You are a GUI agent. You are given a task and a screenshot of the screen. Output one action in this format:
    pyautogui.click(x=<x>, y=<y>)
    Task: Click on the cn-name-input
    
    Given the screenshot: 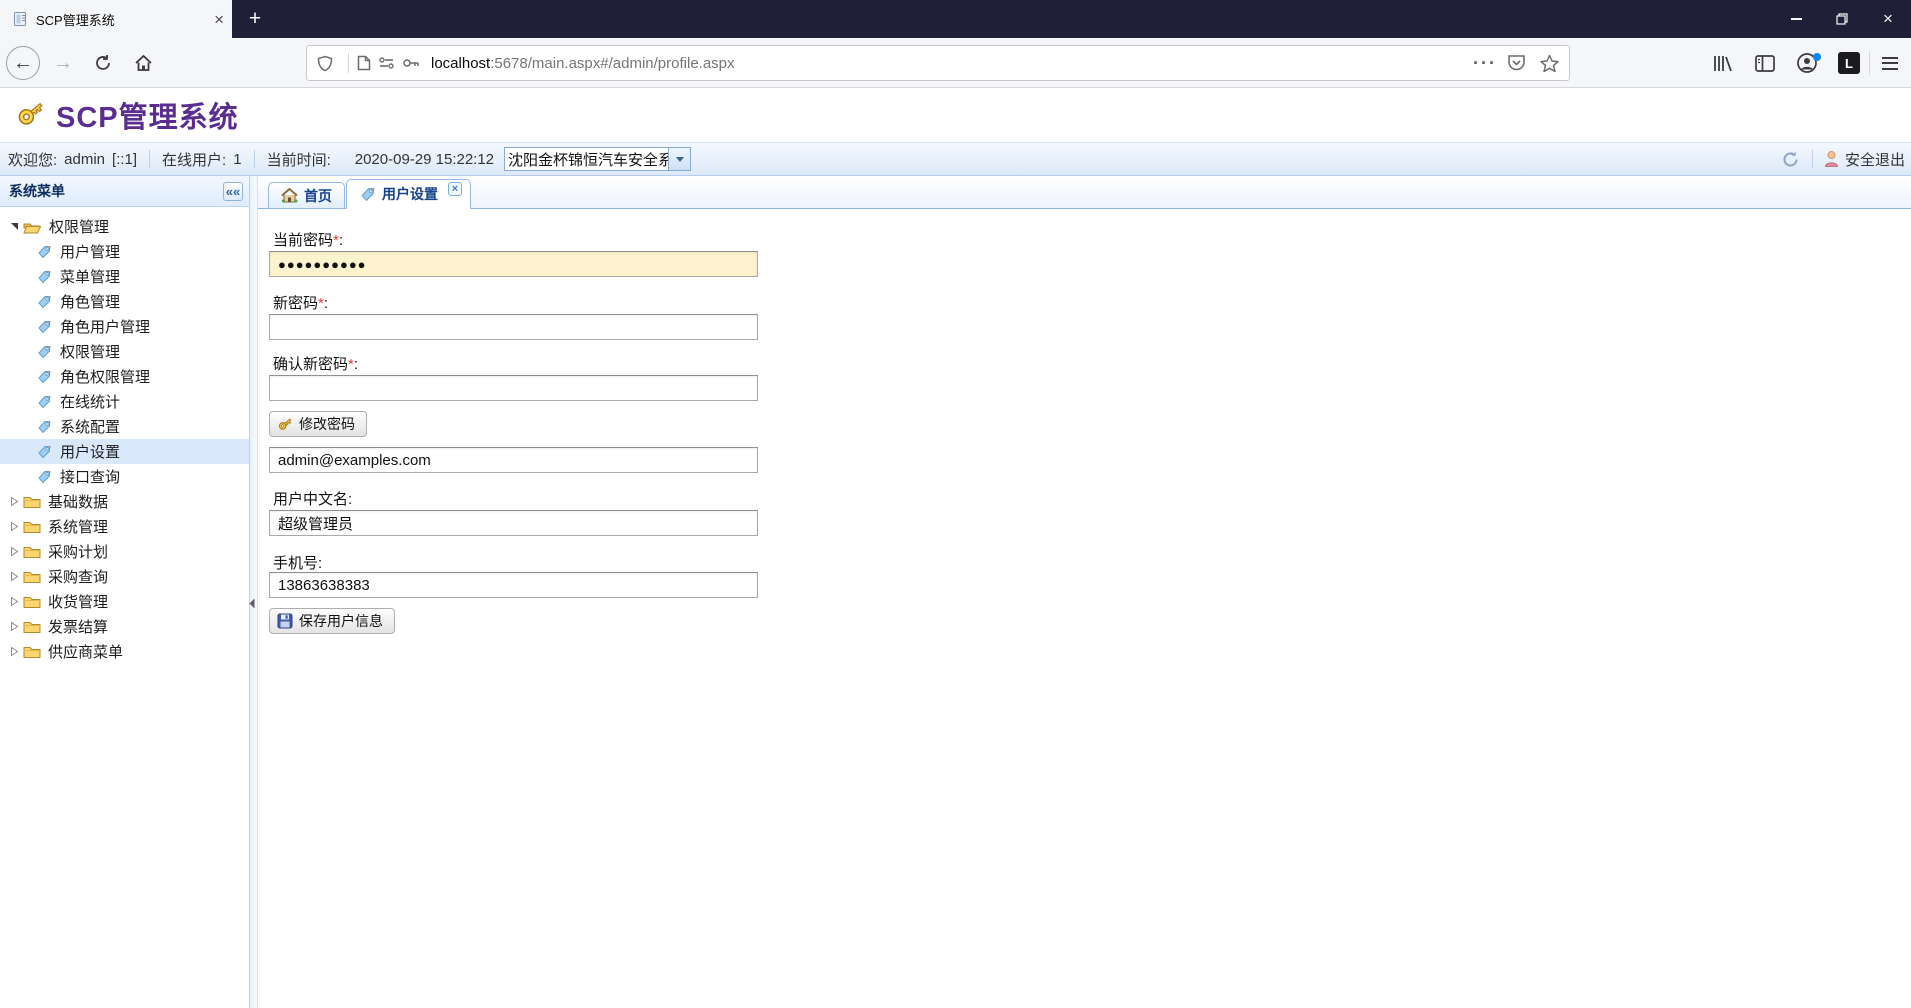 What is the action you would take?
    pyautogui.click(x=513, y=523)
    